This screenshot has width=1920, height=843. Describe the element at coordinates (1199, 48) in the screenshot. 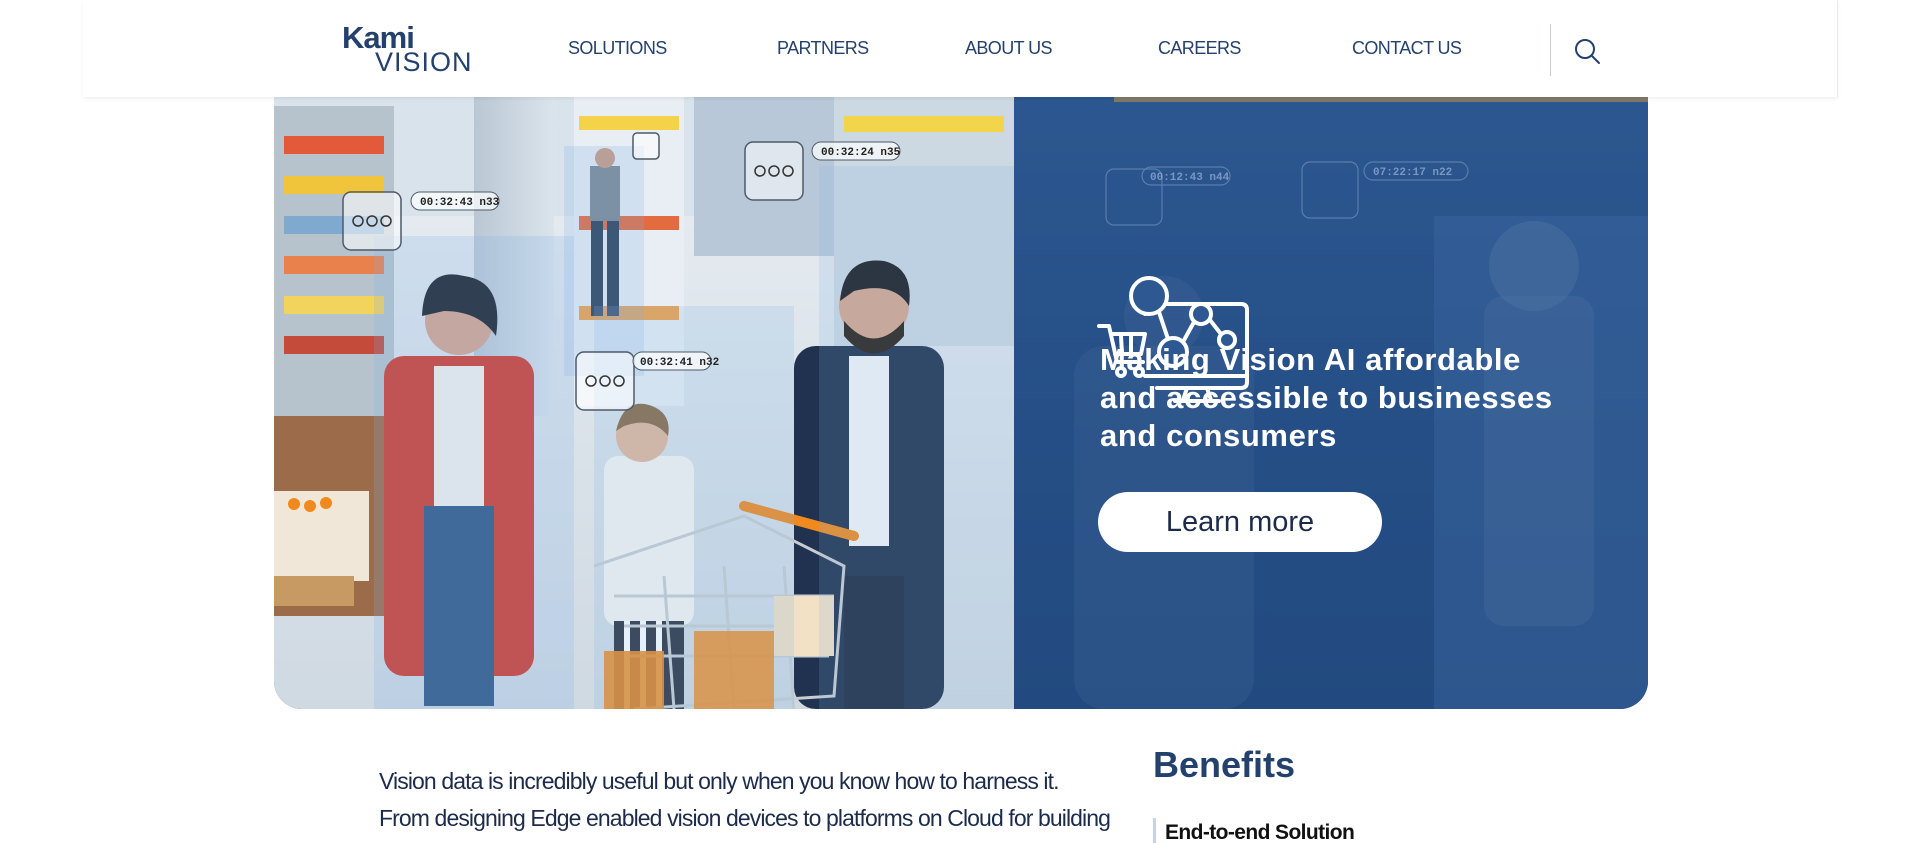

I see `nav-careers: CAREERS` at that location.